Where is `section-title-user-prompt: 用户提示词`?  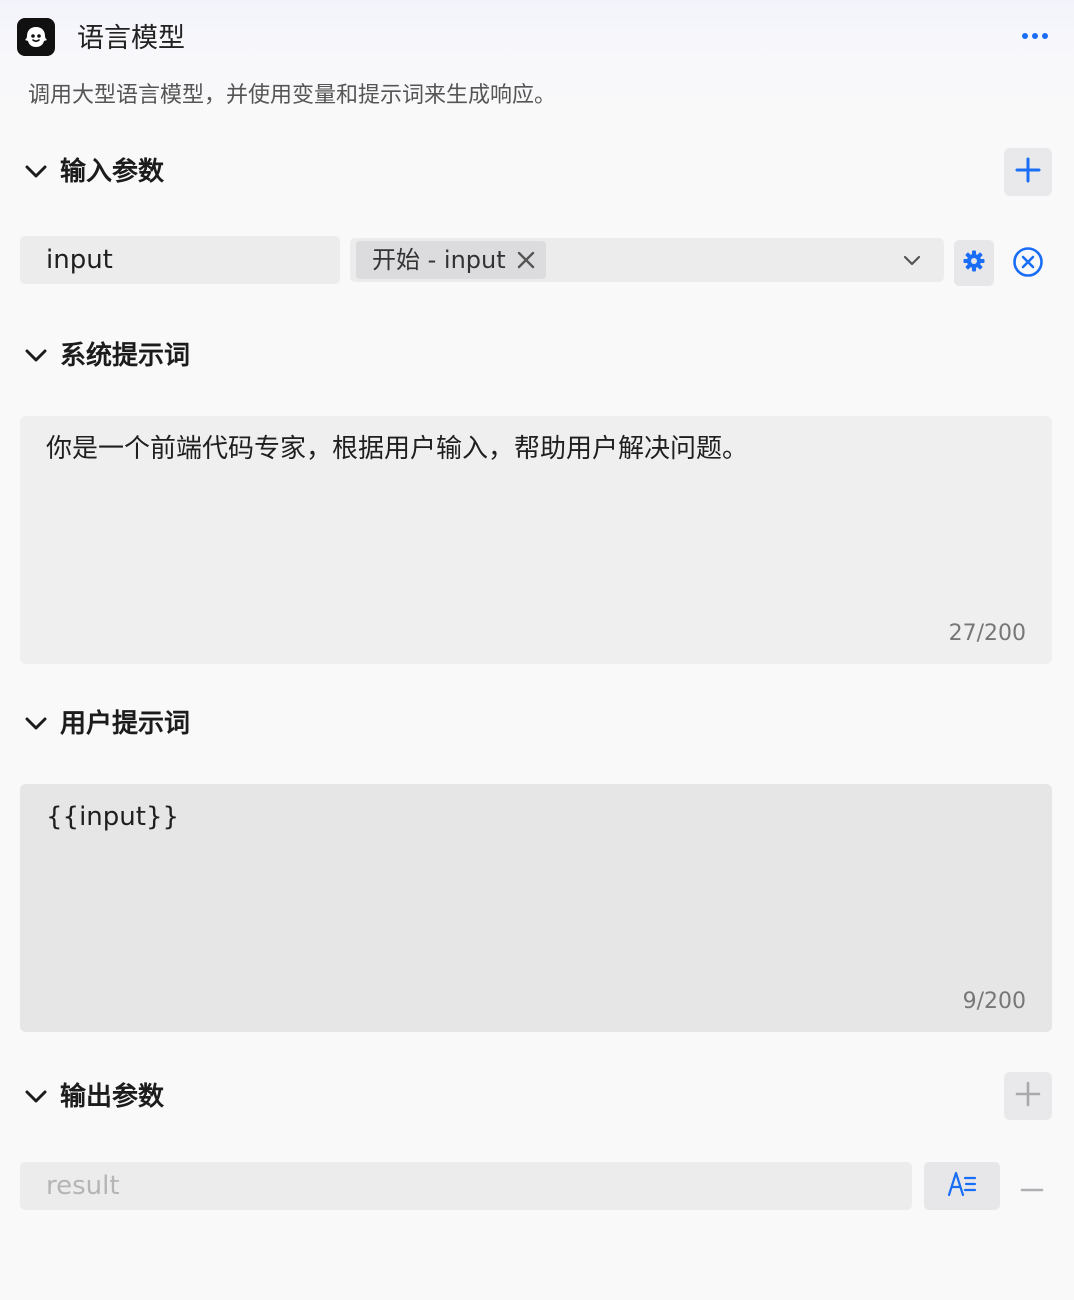
section-title-user-prompt: 用户提示词 is located at coordinates (125, 724).